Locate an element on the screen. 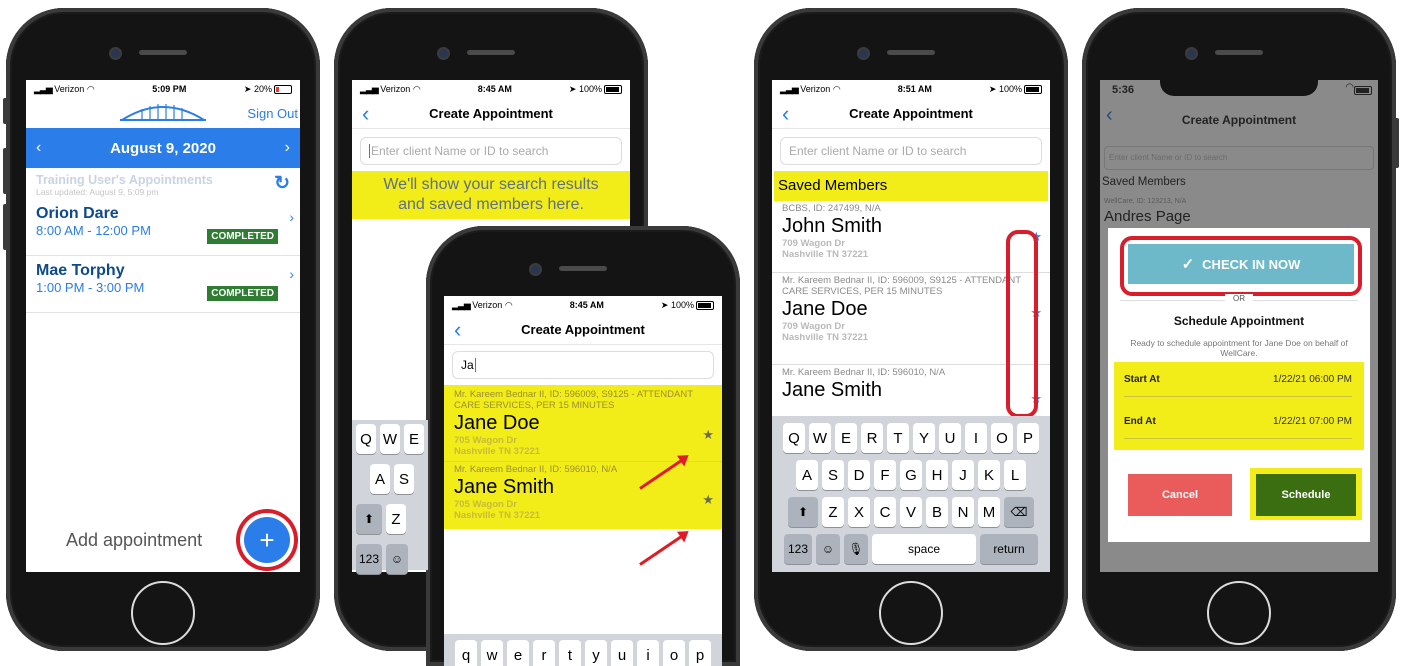  battery-percent: 100% is located at coordinates (682, 304).